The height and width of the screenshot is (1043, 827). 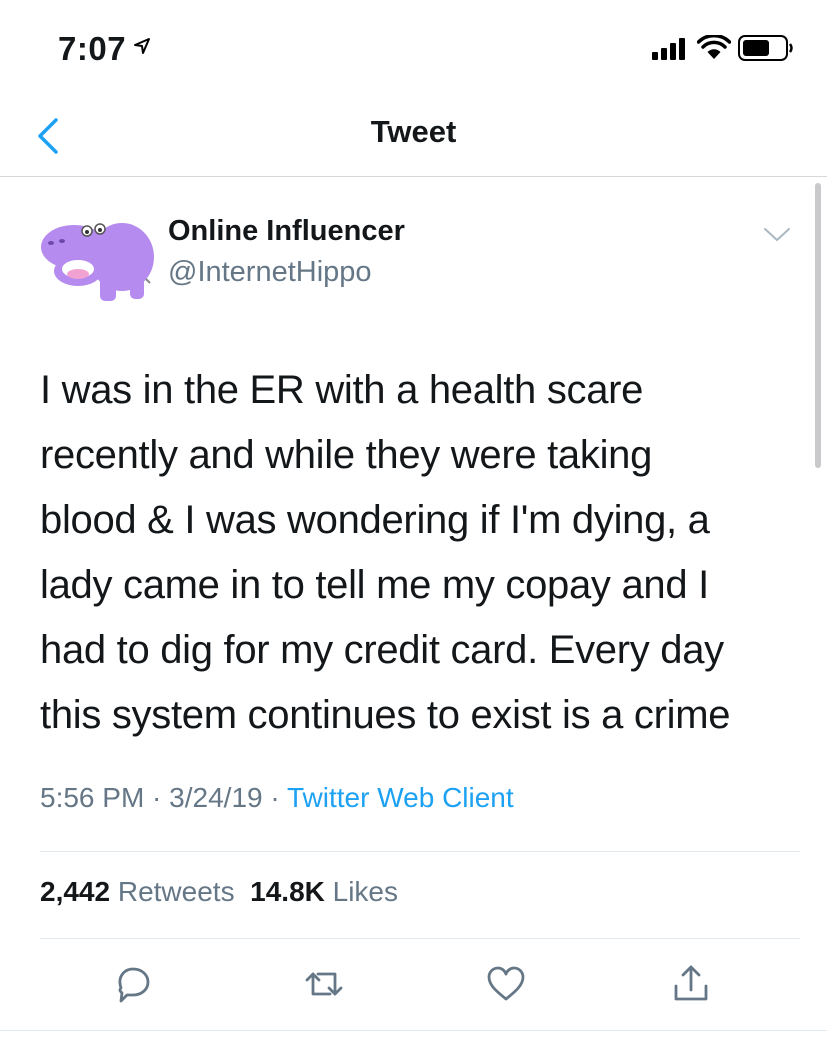 I want to click on tweet-date: 3/24/19, so click(x=216, y=797).